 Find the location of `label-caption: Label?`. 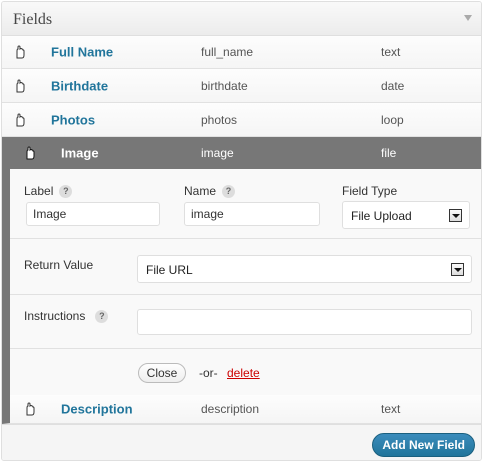

label-caption: Label? is located at coordinates (48, 191).